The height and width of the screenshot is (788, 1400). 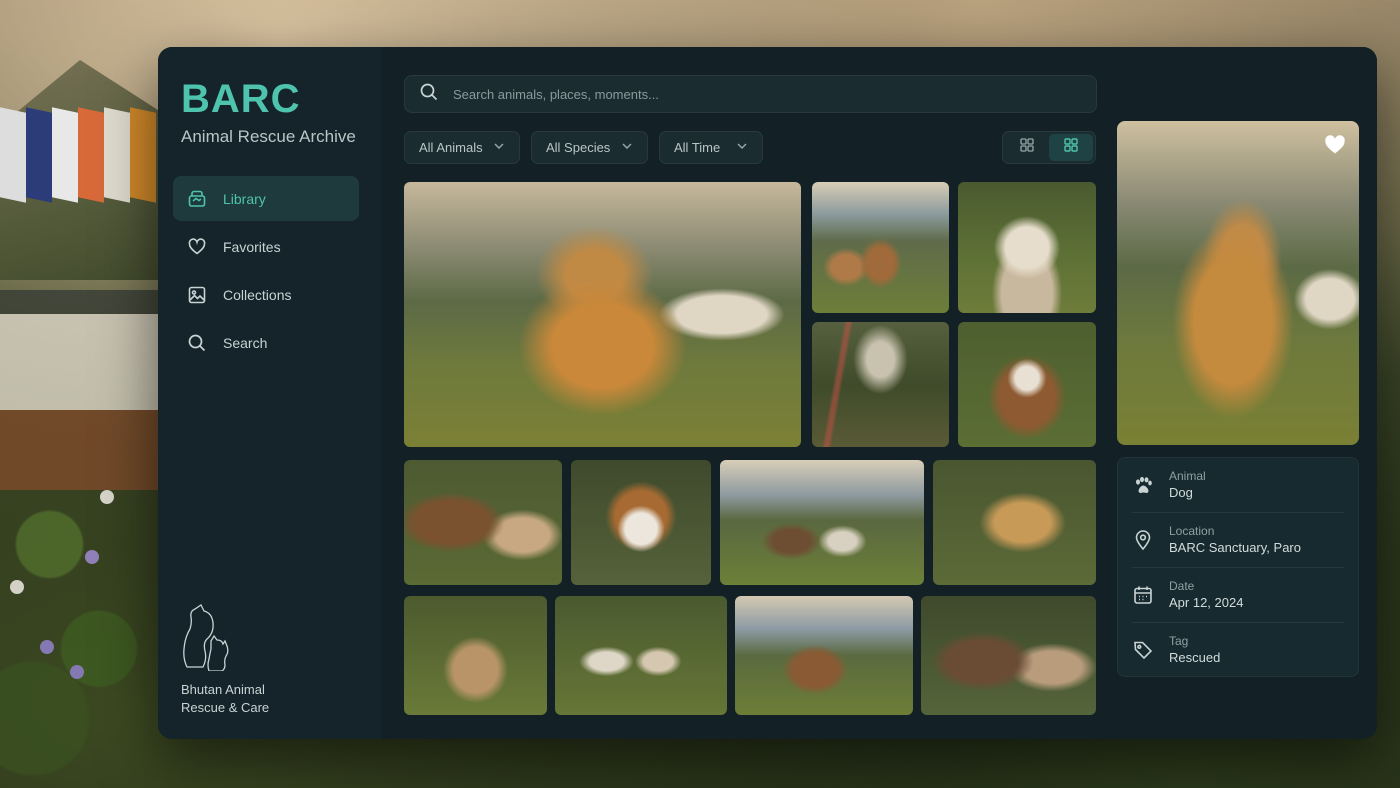 What do you see at coordinates (1143, 650) in the screenshot?
I see `tag-icon` at bounding box center [1143, 650].